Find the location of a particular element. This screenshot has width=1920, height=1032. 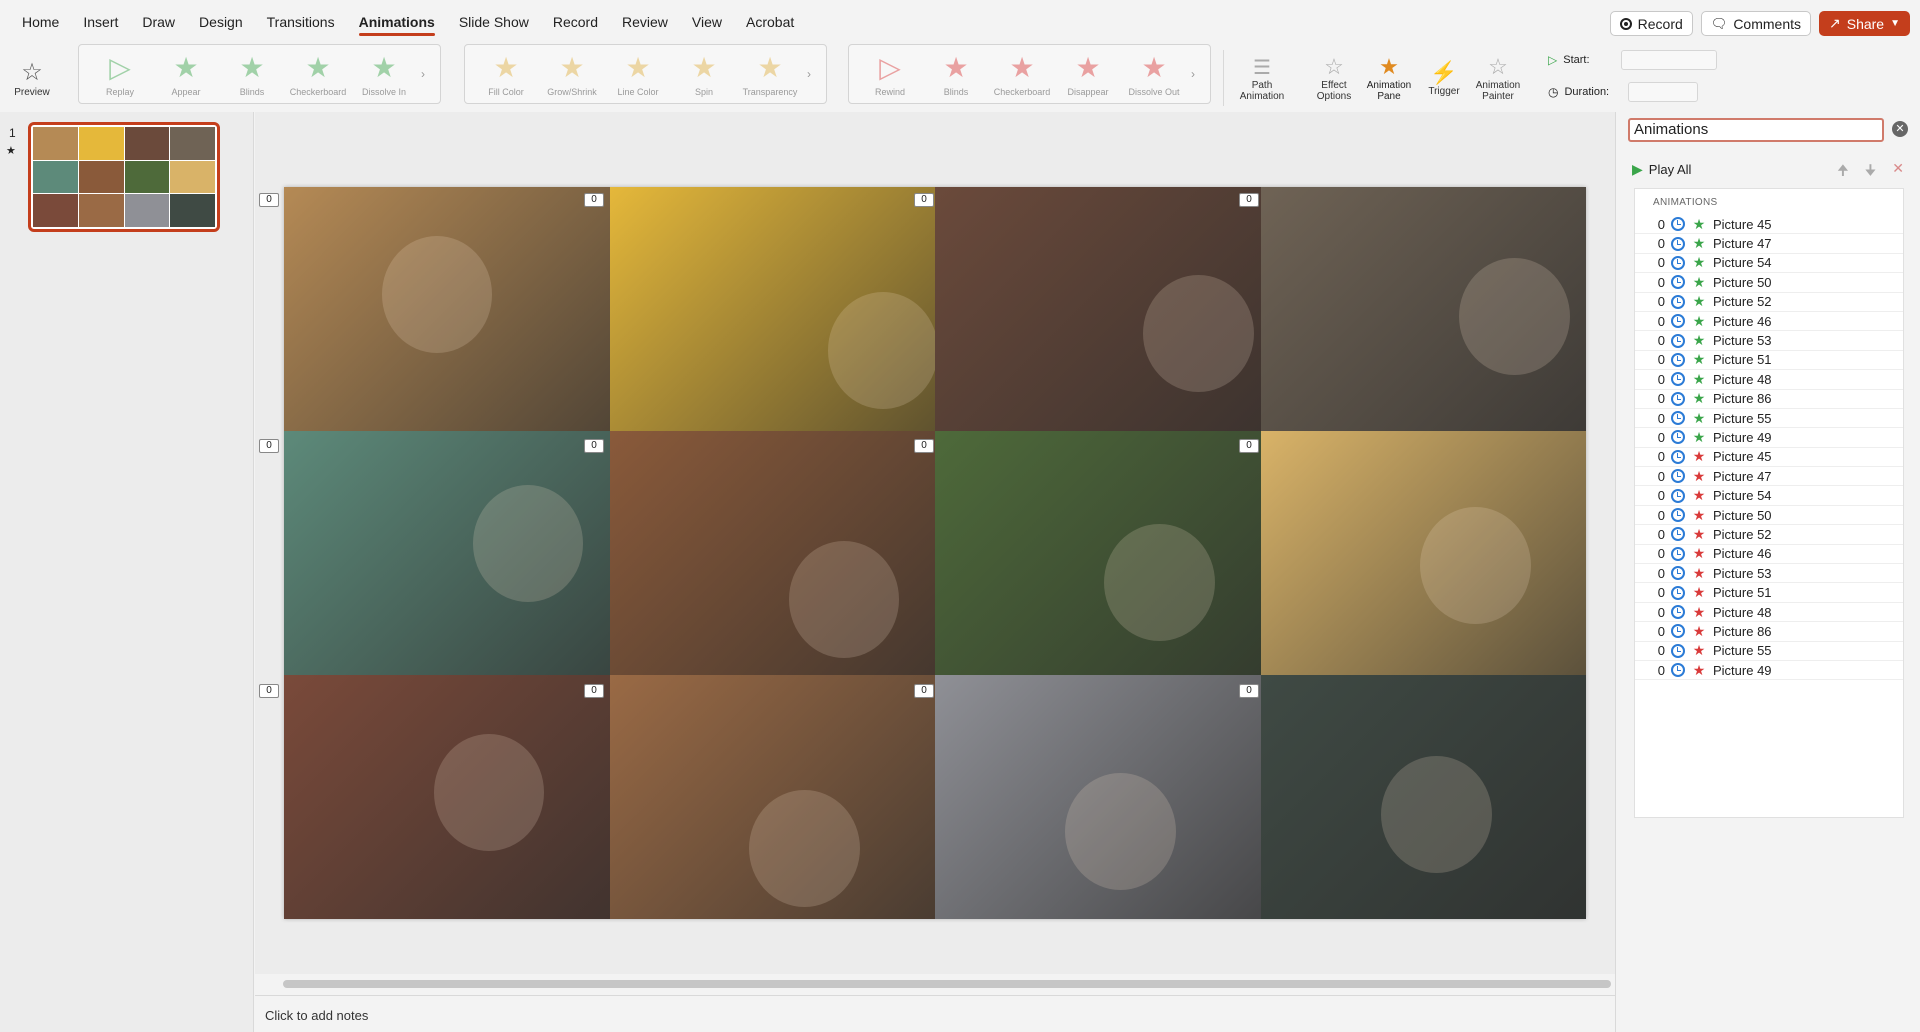

path-animation-button: ☰ Path Animation is located at coordinates (1262, 78).